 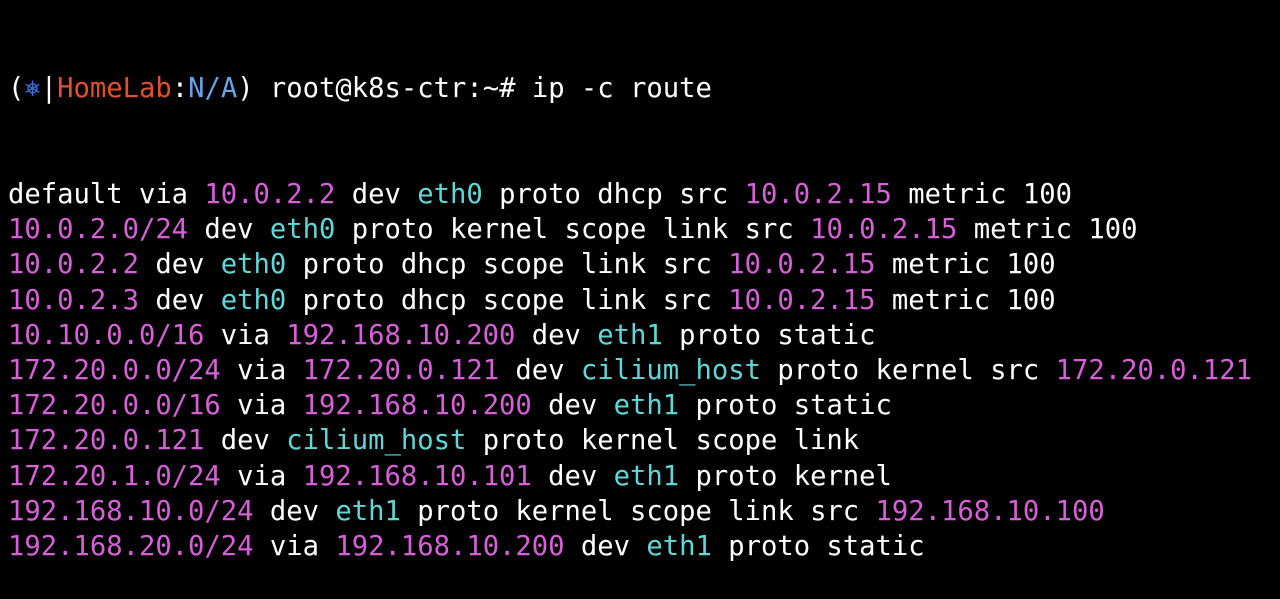 I want to click on kube-context: HomeLab, so click(x=114, y=89).